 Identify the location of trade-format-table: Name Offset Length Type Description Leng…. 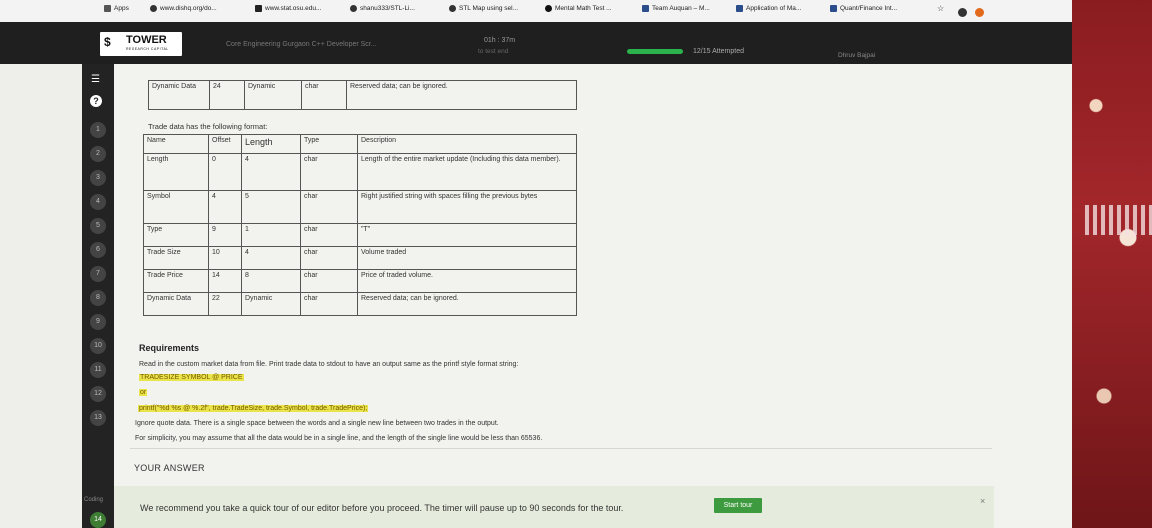
(360, 225).